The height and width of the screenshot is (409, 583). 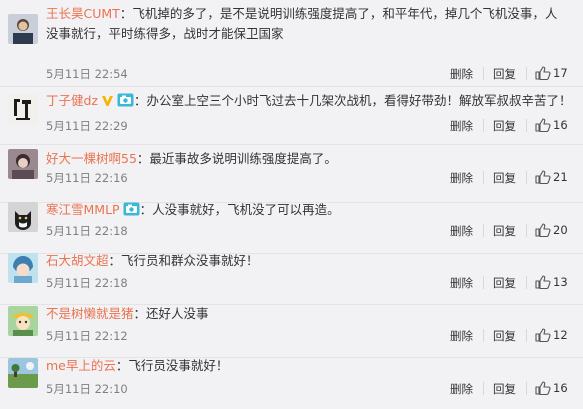 What do you see at coordinates (72, 100) in the screenshot?
I see `username-link: 丁子健dz` at bounding box center [72, 100].